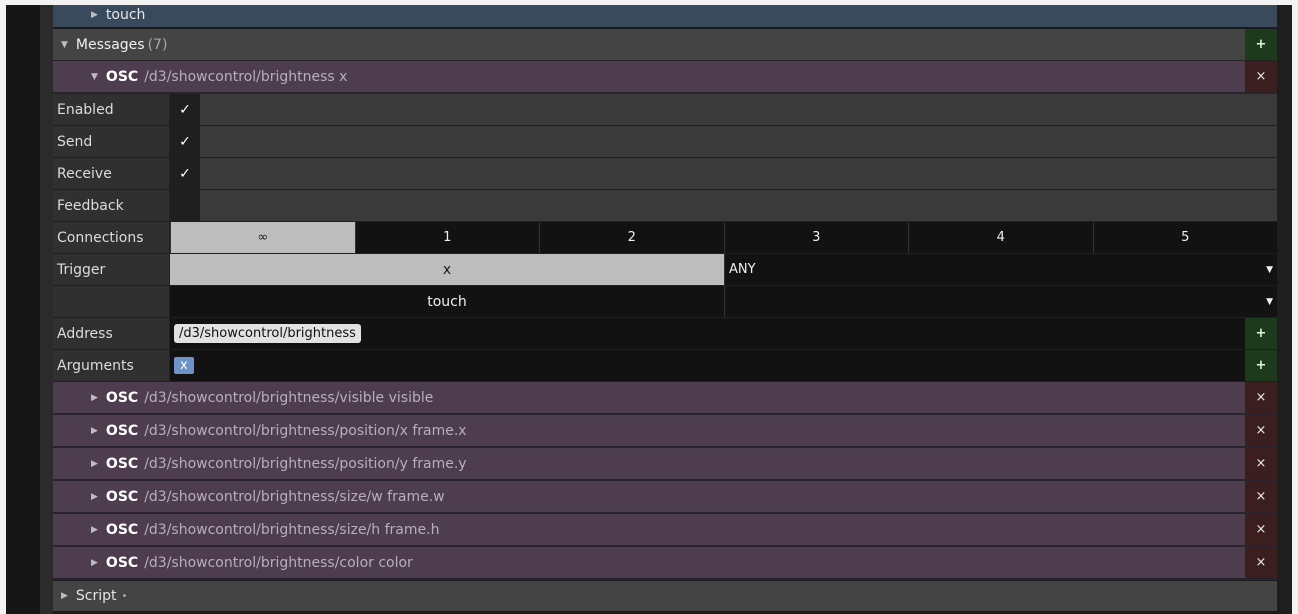 This screenshot has height=614, width=1298. I want to click on trigger-row-2: touch ▼, so click(665, 302).